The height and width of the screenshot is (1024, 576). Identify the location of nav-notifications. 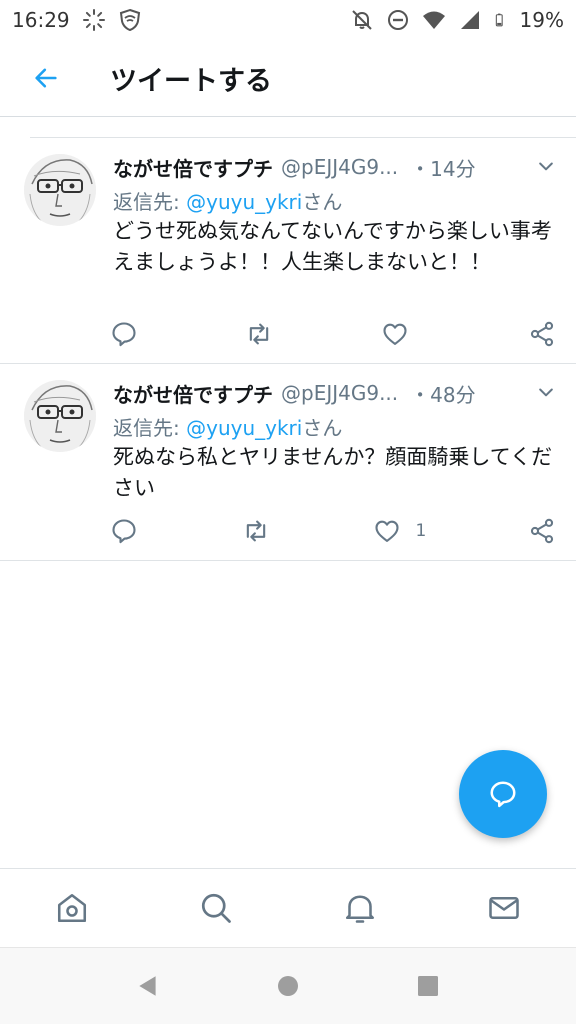
(360, 908).